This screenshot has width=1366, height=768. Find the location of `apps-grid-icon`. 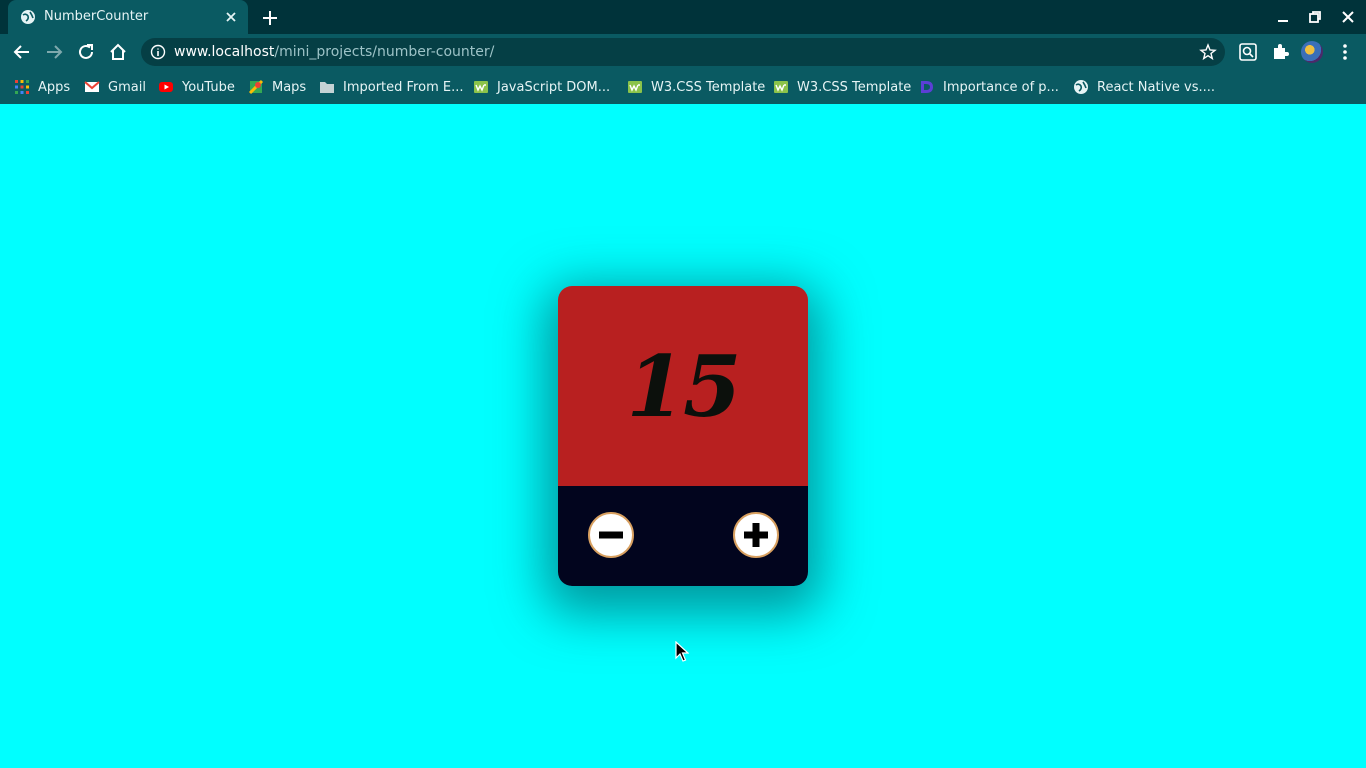

apps-grid-icon is located at coordinates (22, 87).